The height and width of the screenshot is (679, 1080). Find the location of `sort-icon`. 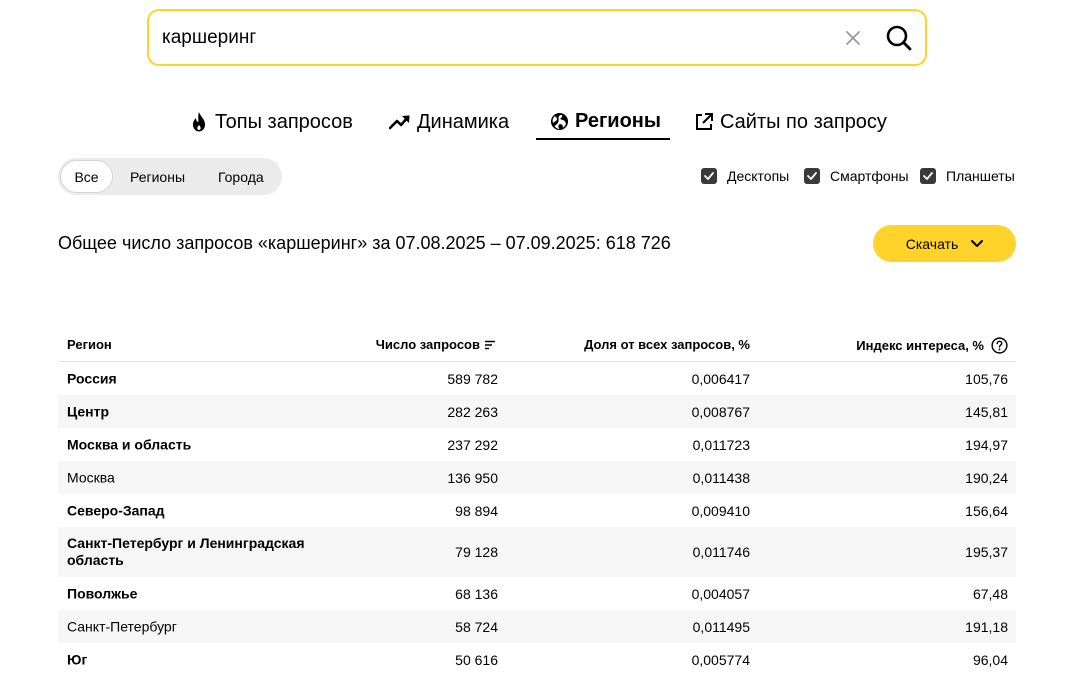

sort-icon is located at coordinates (490, 344).